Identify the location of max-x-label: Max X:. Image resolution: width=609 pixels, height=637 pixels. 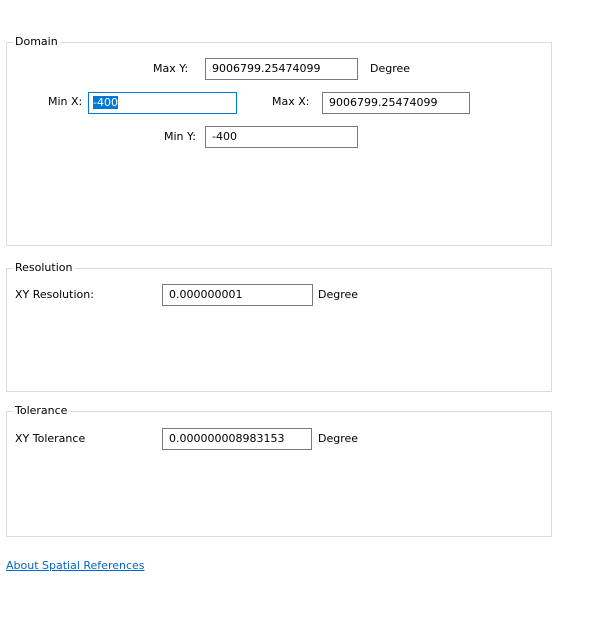
(291, 101).